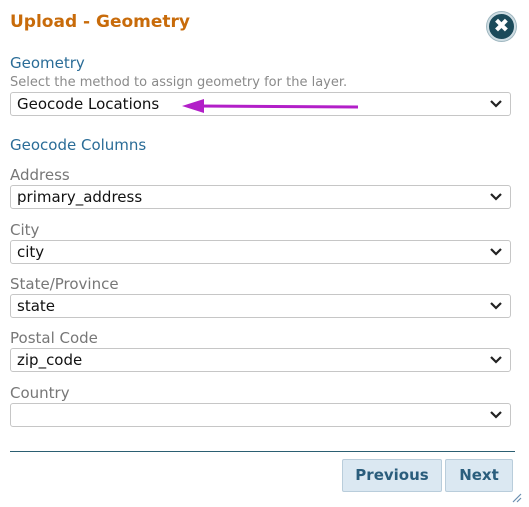 This screenshot has width=529, height=507. Describe the element at coordinates (80, 197) in the screenshot. I see `address-value: primary_address` at that location.